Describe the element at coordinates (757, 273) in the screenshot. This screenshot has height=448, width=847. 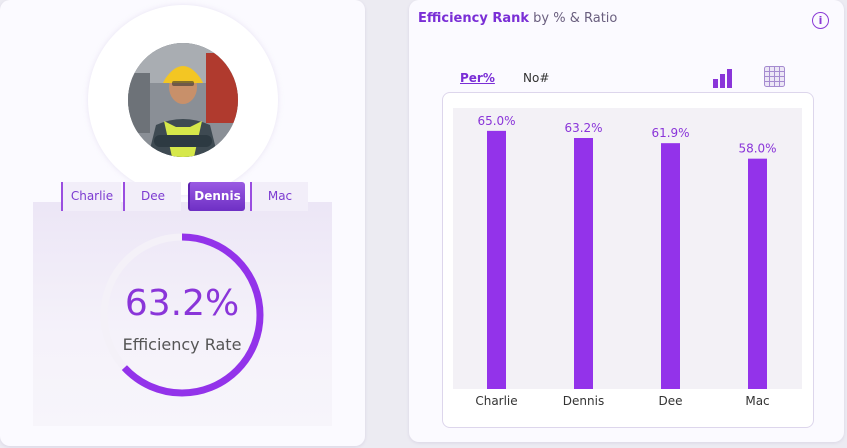
I see `bar-mac` at that location.